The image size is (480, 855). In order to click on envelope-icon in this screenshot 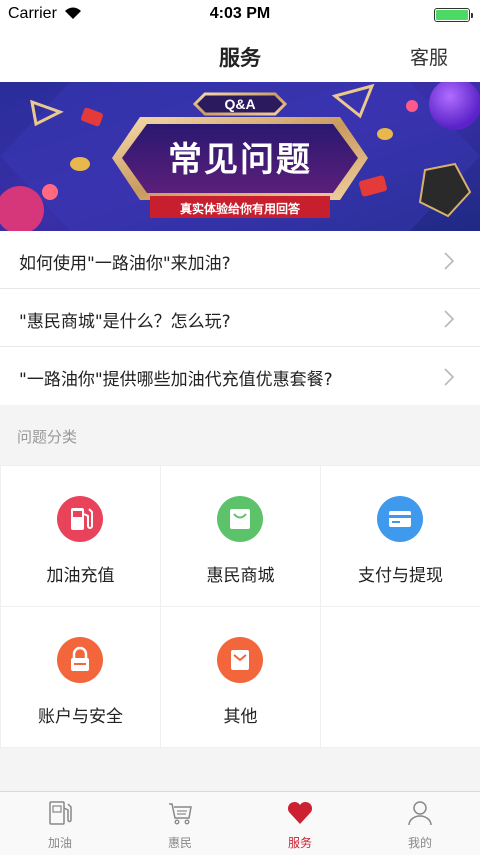, I will do `click(240, 660)`.